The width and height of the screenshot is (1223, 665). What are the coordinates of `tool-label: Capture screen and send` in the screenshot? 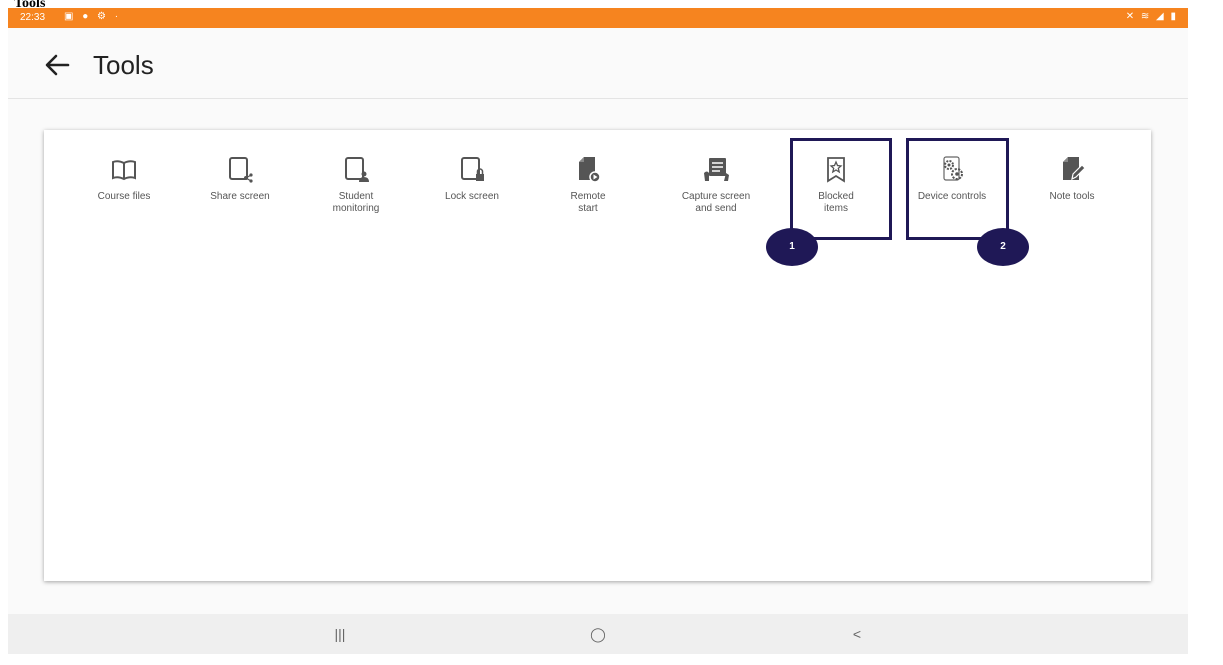 It's located at (716, 202).